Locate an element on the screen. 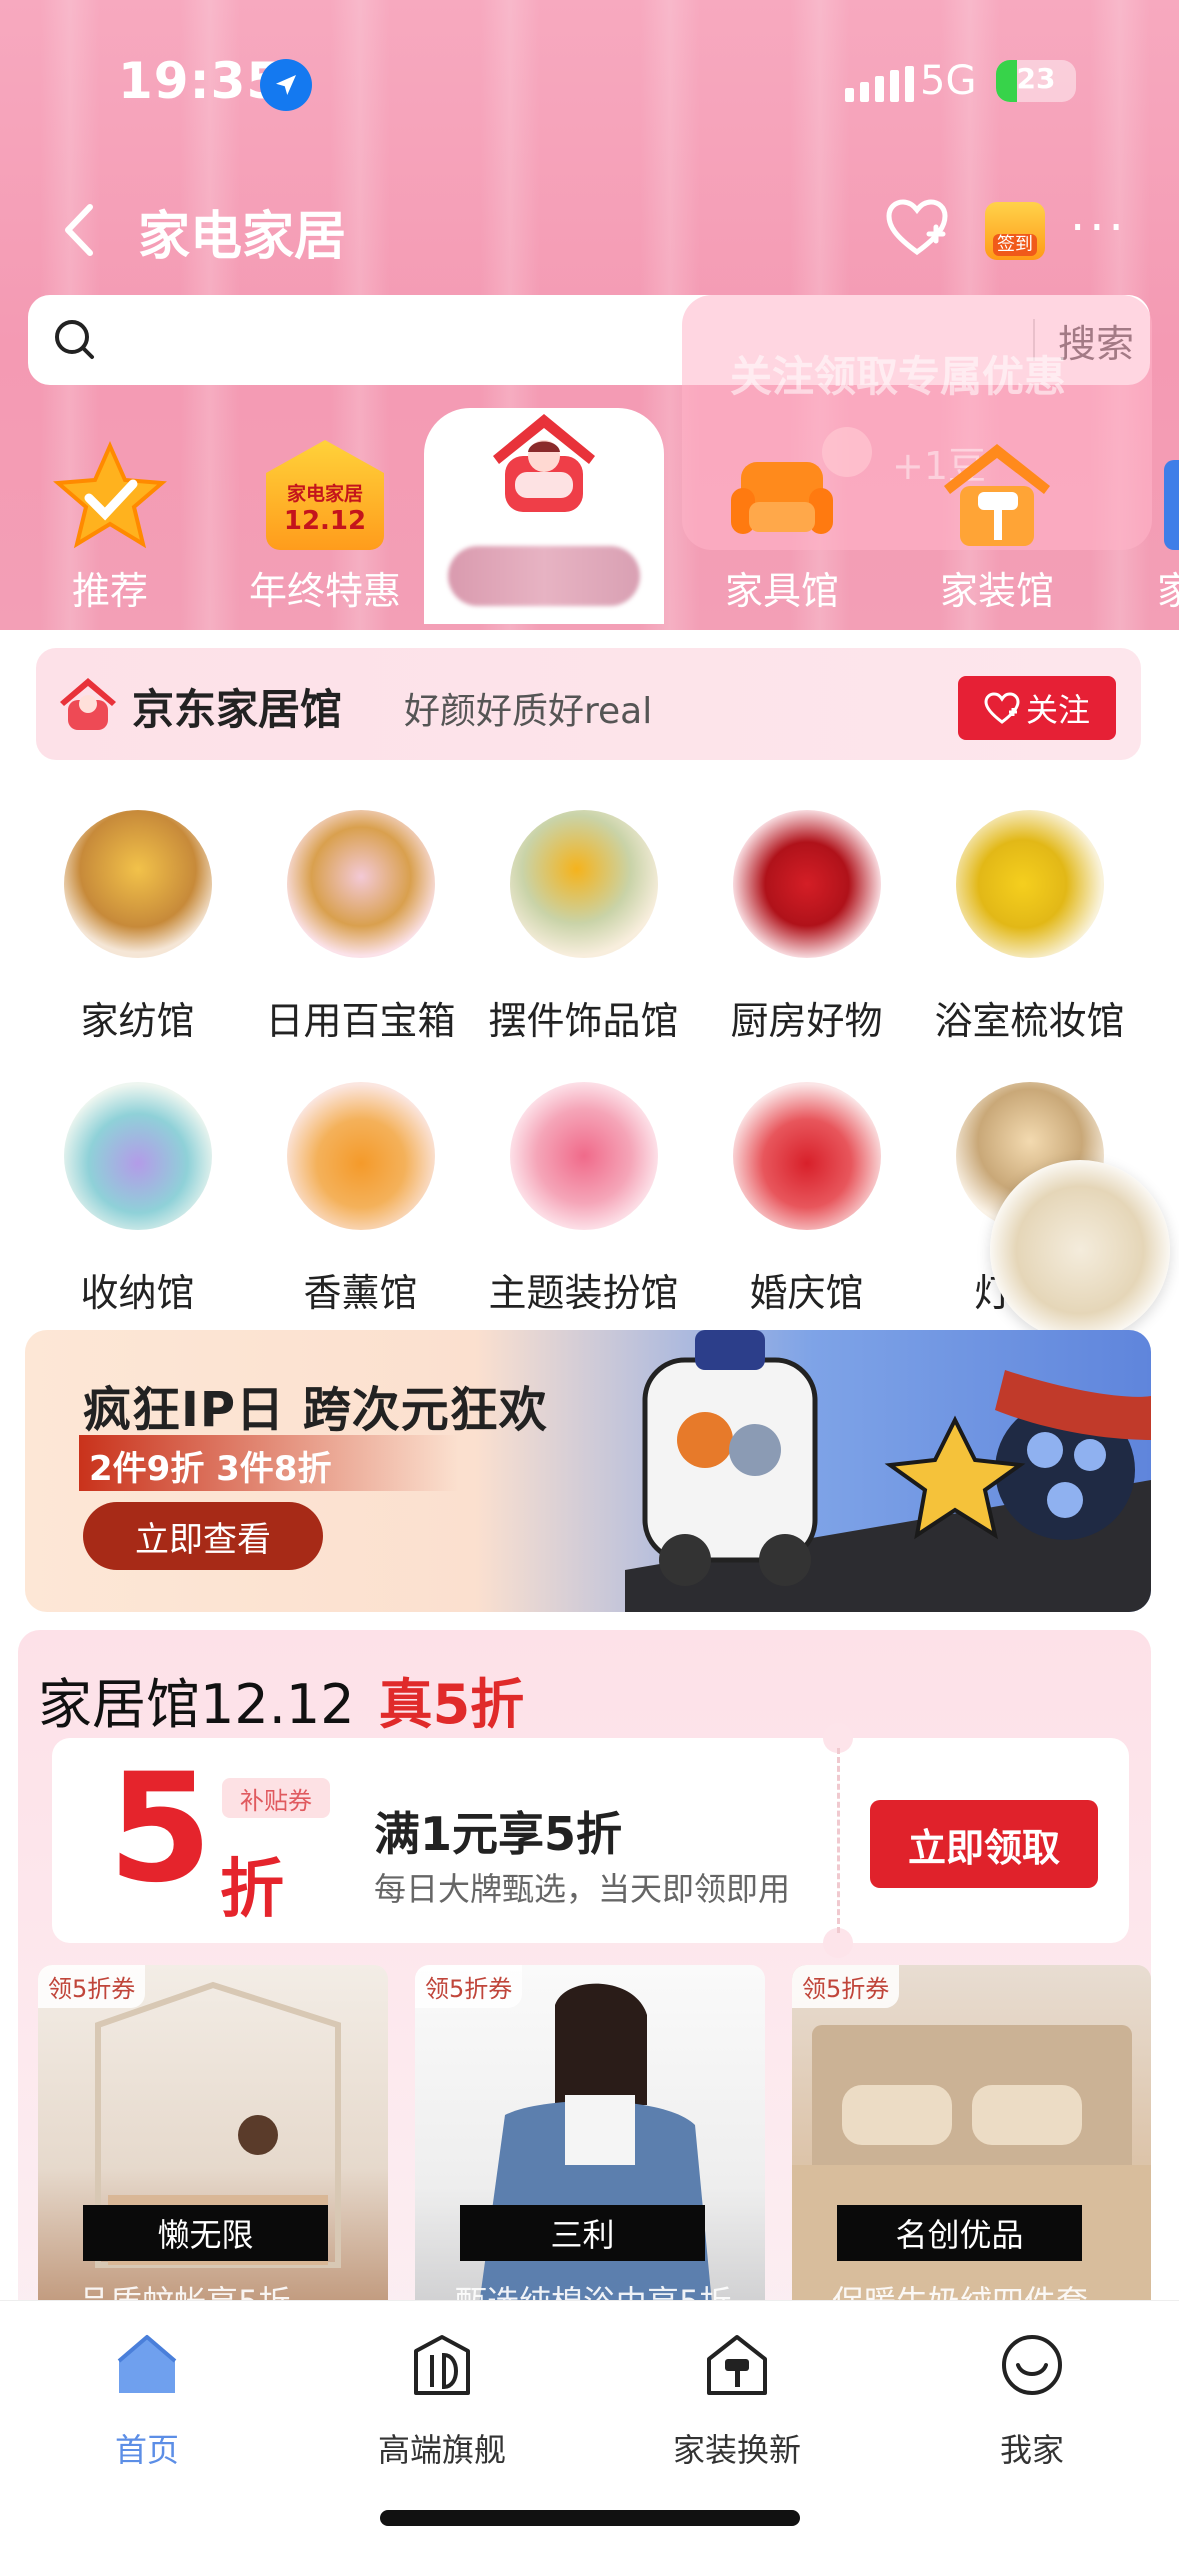  category-furniture: 家具馆 is located at coordinates (782, 520).